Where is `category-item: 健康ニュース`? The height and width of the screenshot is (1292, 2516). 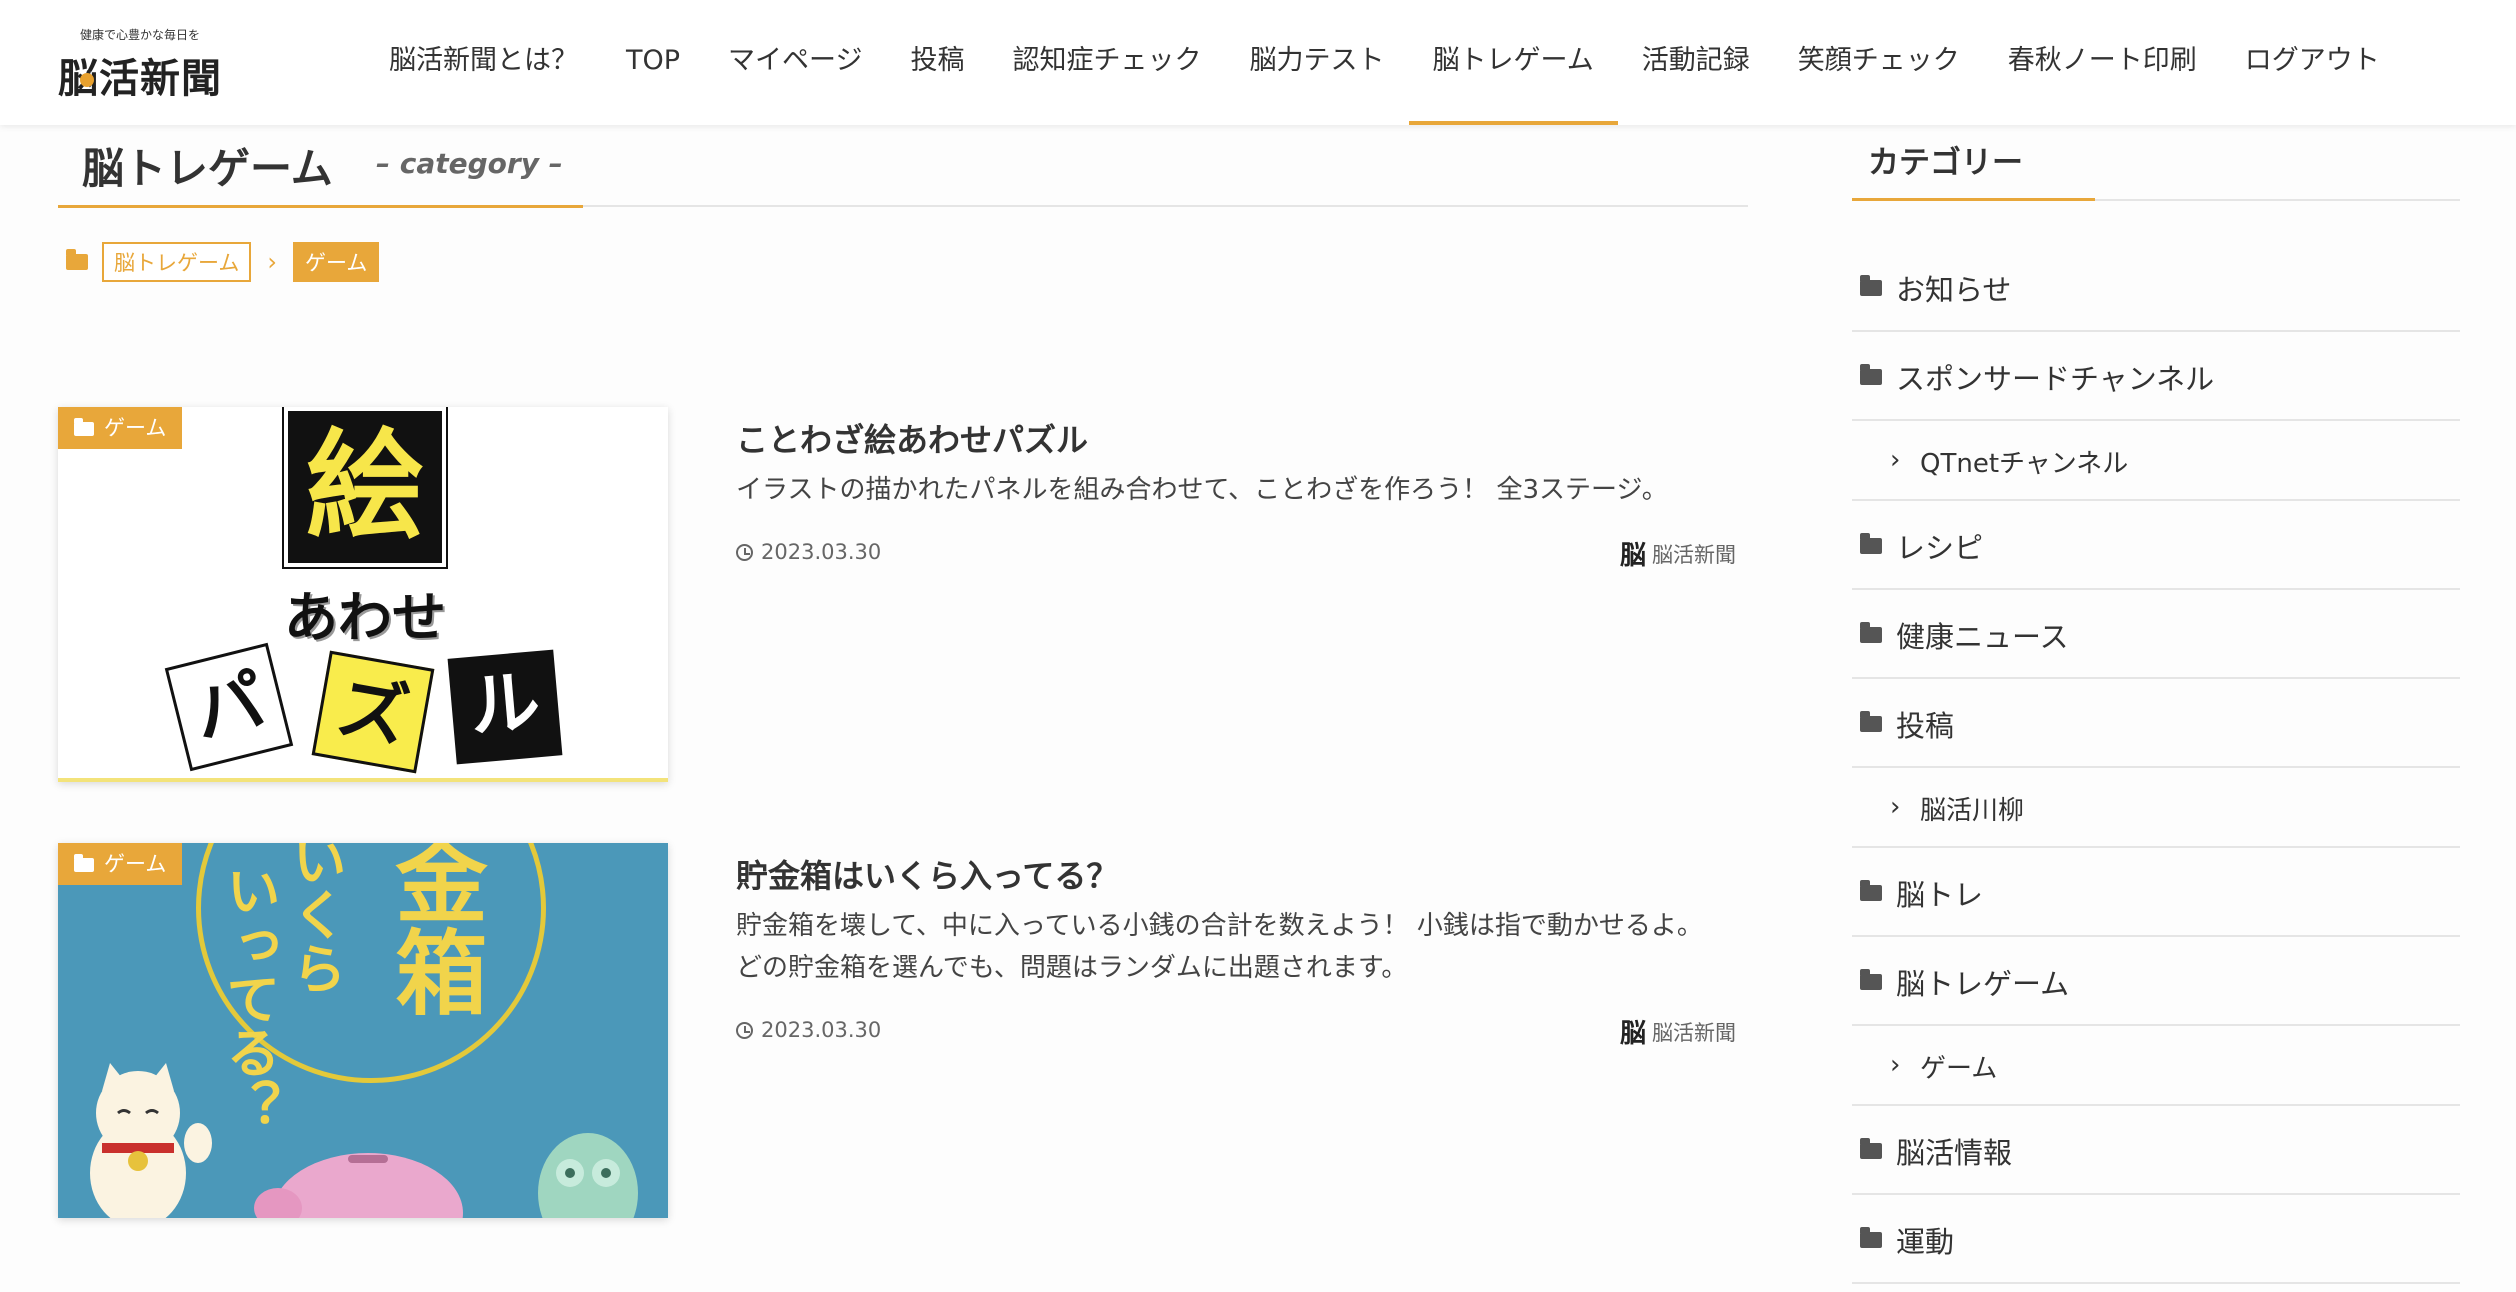 category-item: 健康ニュース is located at coordinates (2156, 634).